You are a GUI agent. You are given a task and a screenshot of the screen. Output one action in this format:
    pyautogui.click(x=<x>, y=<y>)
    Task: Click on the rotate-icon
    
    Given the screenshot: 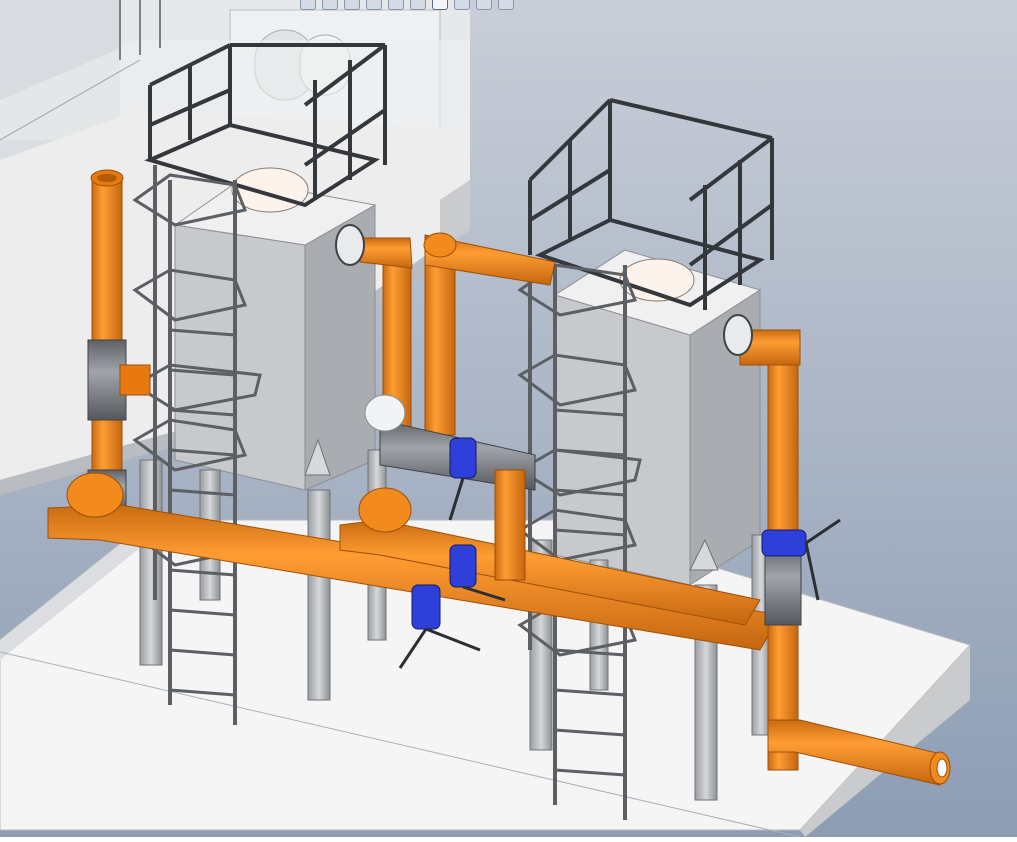 What is the action you would take?
    pyautogui.click(x=330, y=5)
    